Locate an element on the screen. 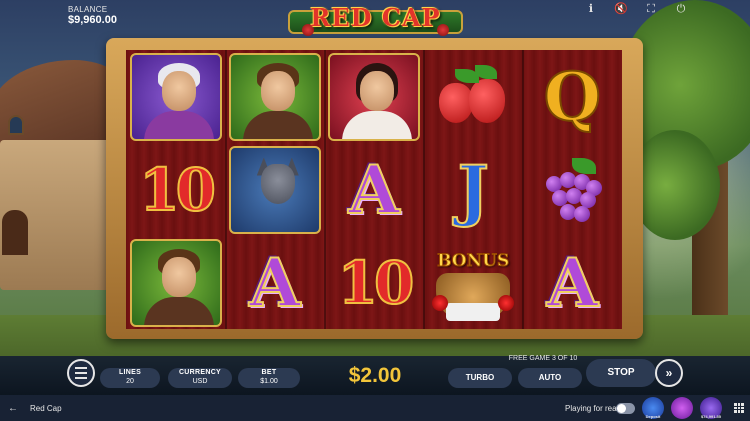  currency-value: USD is located at coordinates (200, 381).